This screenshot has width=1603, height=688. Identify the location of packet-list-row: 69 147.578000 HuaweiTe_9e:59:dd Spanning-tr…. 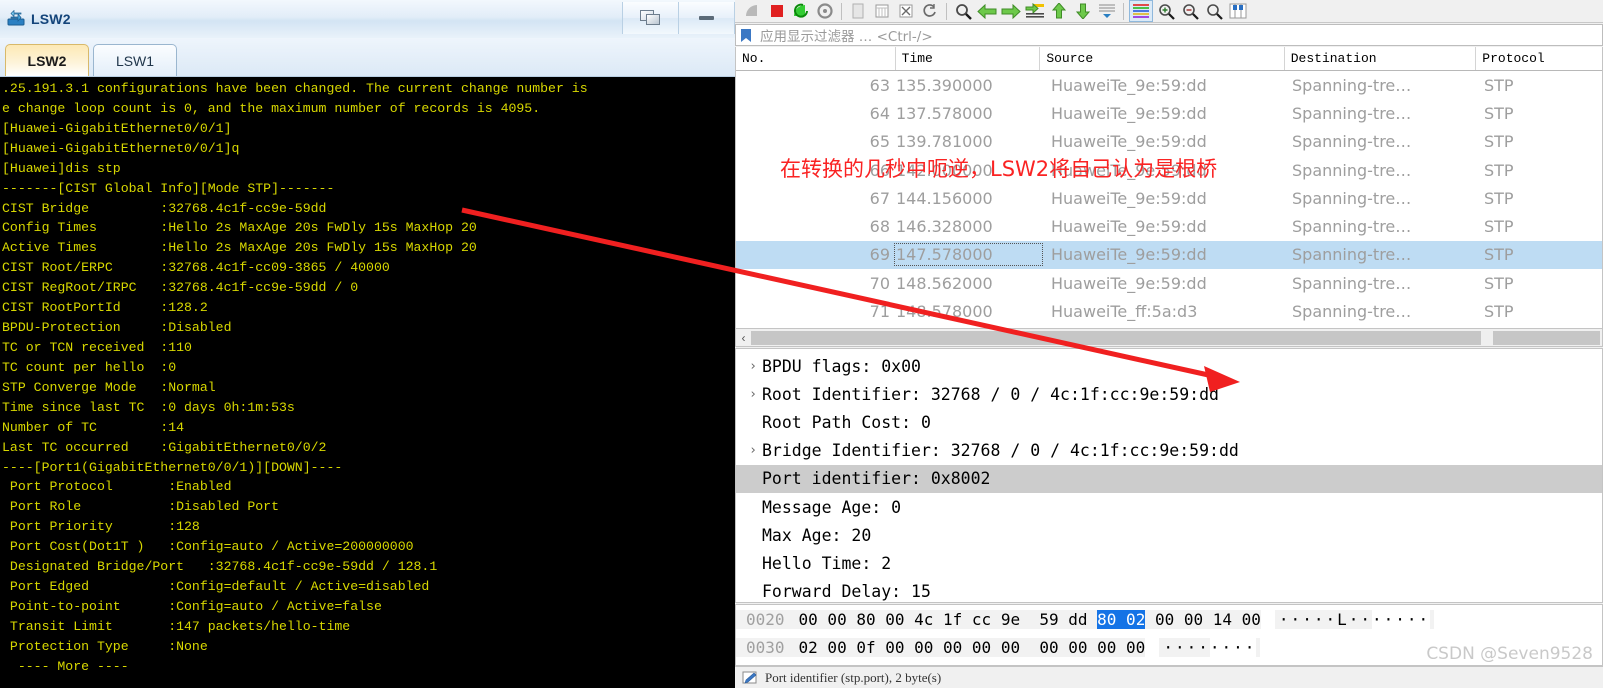
(1169, 255).